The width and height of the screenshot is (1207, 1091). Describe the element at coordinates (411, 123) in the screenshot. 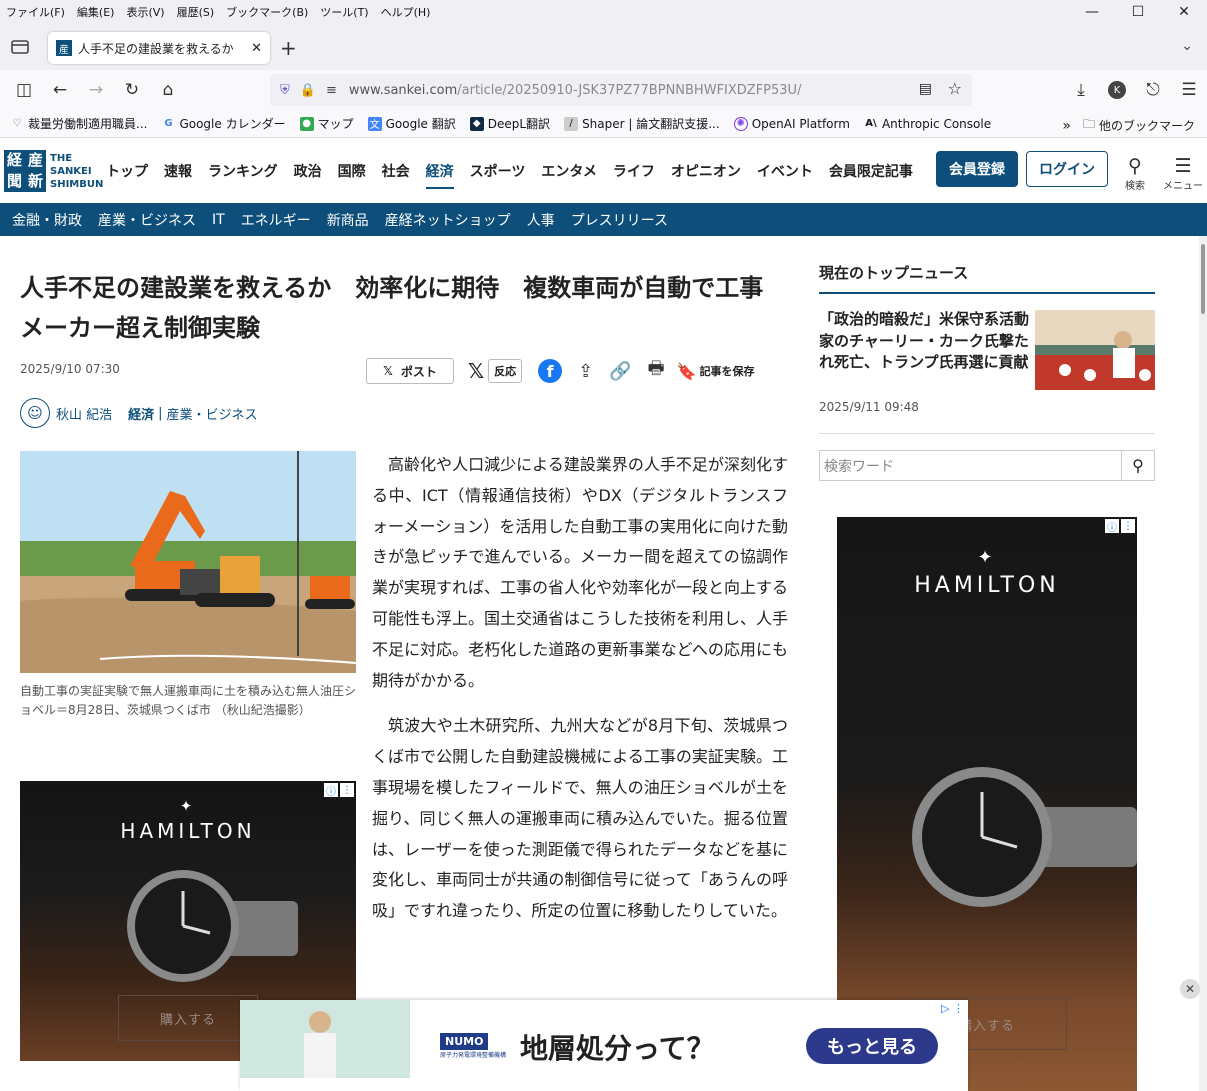

I see `bookmark-item: 文 Google 翻訳` at that location.